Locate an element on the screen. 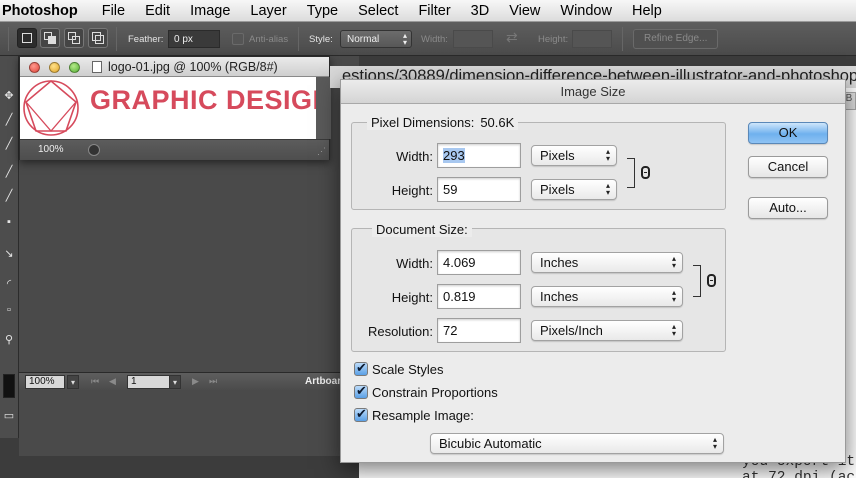 This screenshot has width=856, height=478. quick-mask-icon: ▭ is located at coordinates (9, 416).